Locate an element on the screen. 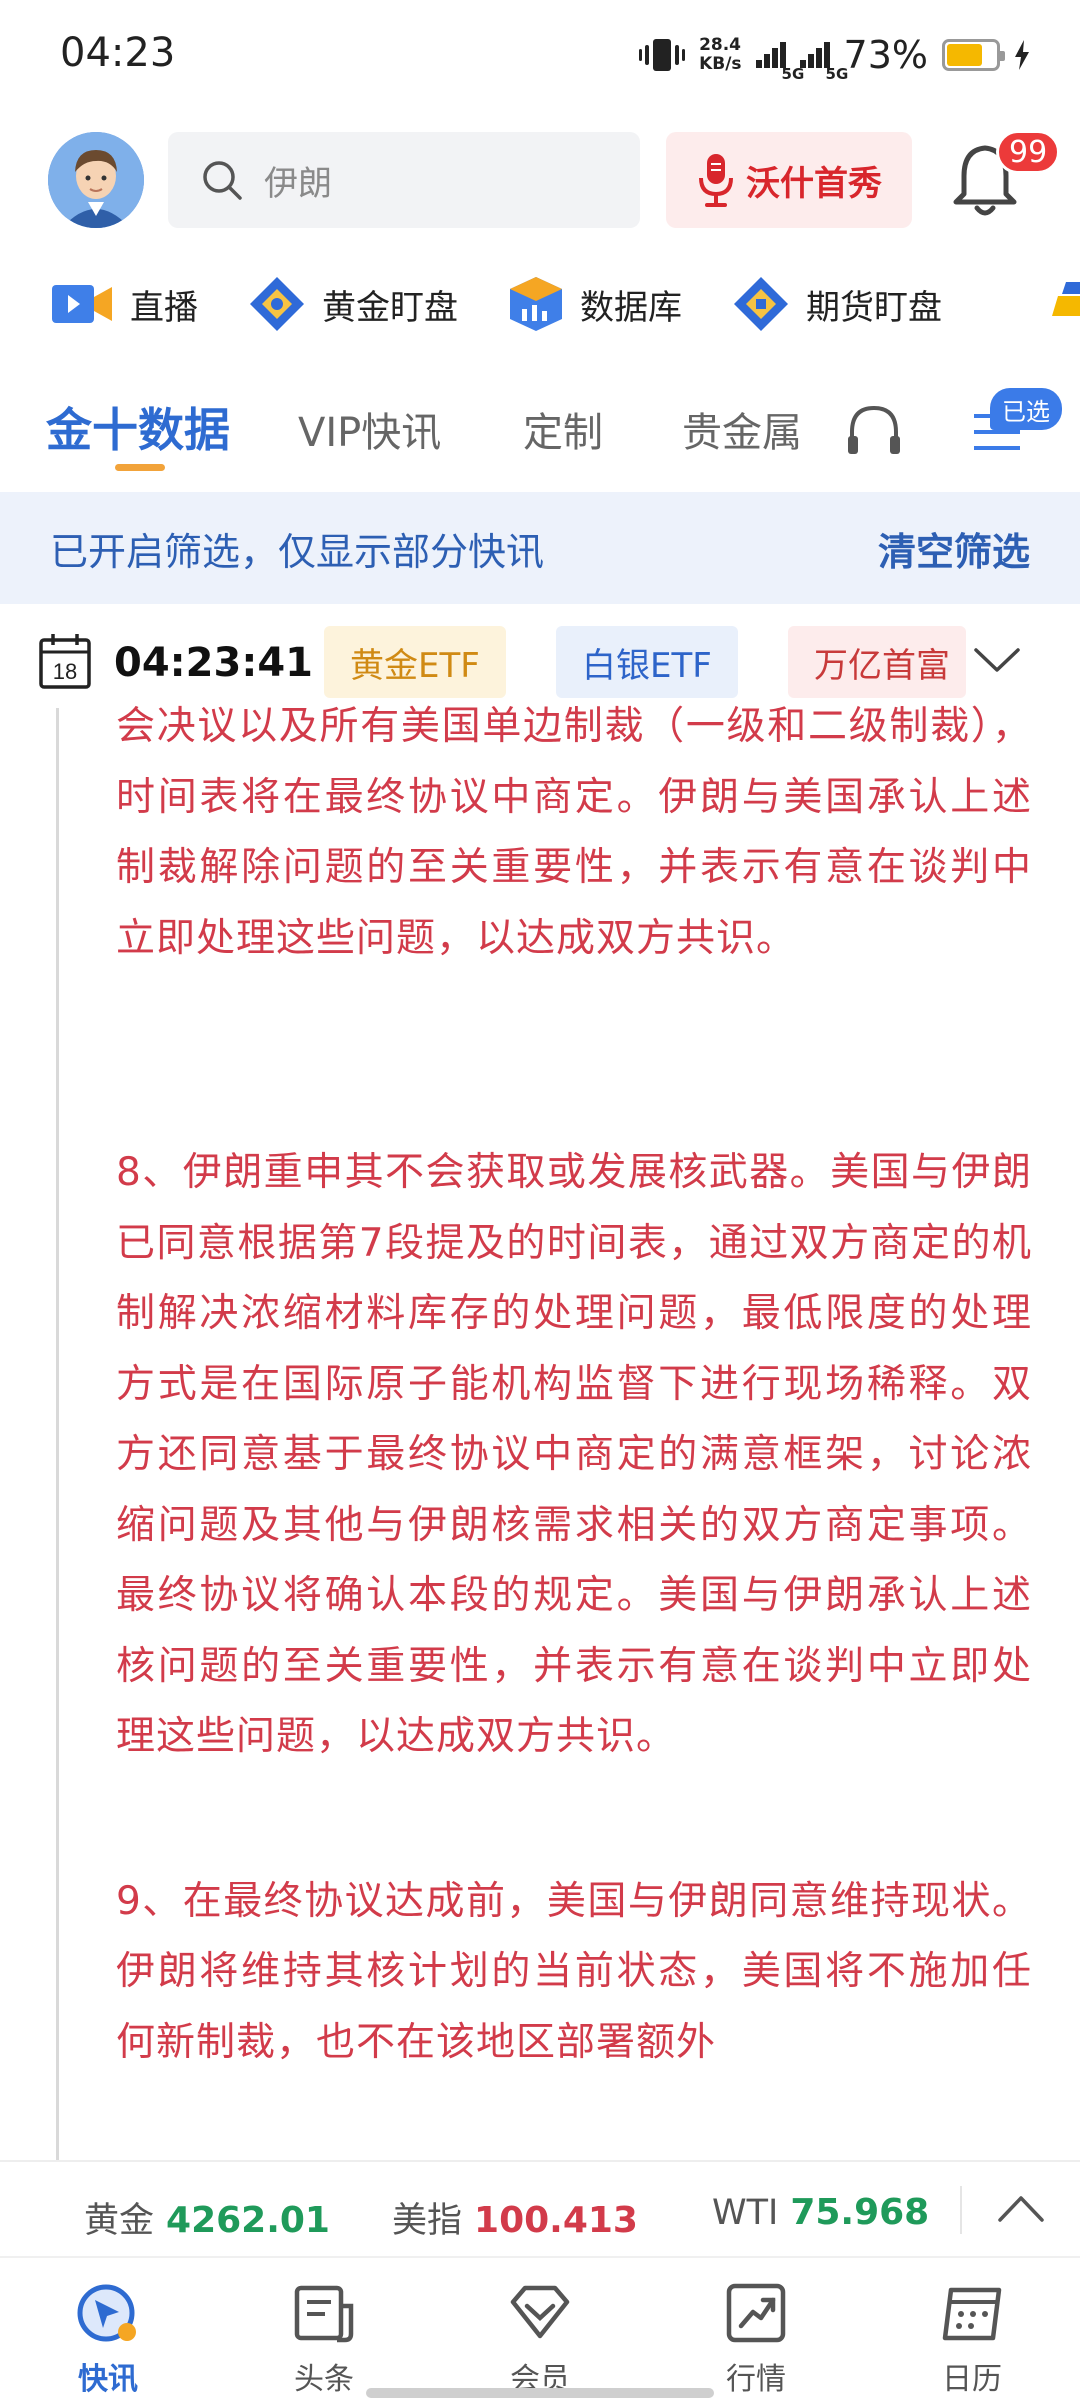 Image resolution: width=1080 pixels, height=2400 pixels. user-avatar-icon is located at coordinates (96, 180).